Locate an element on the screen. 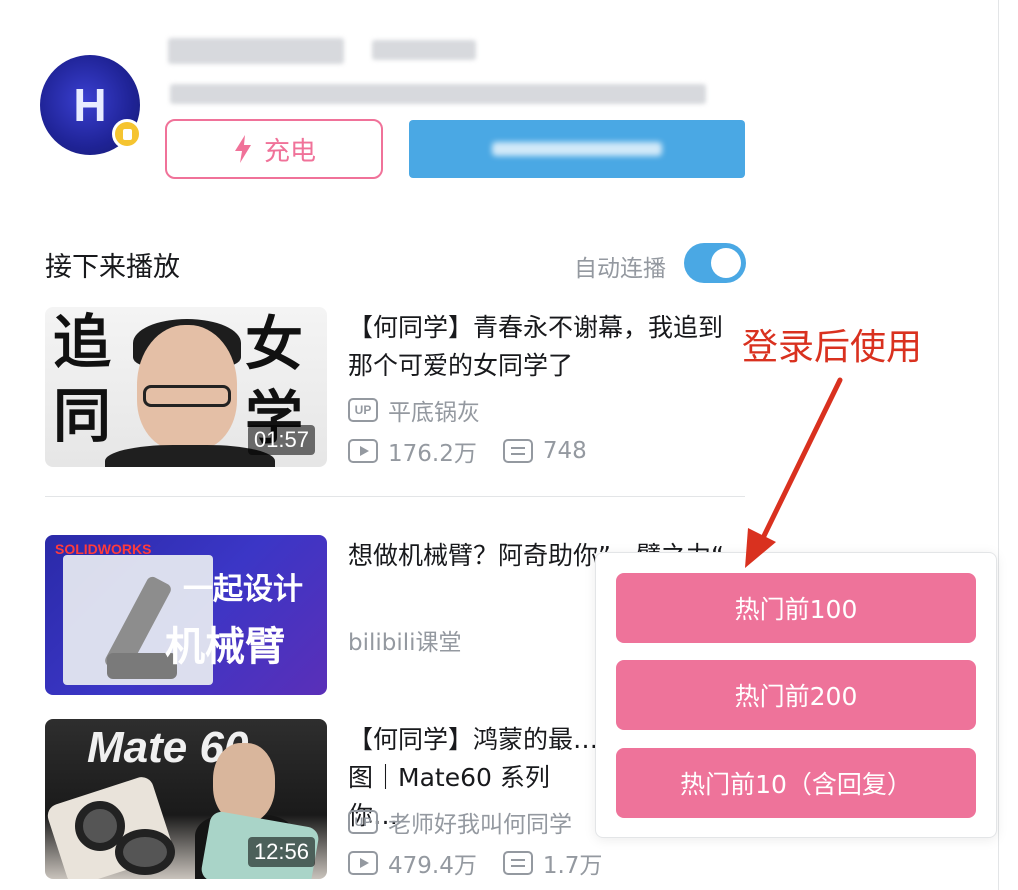  video-stats-line: 479.4万 1.7万 is located at coordinates (475, 863).